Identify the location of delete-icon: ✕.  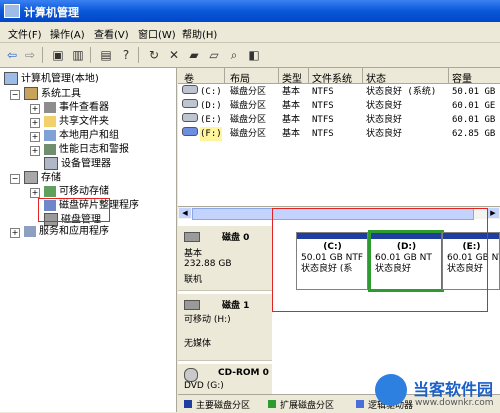
(174, 55).